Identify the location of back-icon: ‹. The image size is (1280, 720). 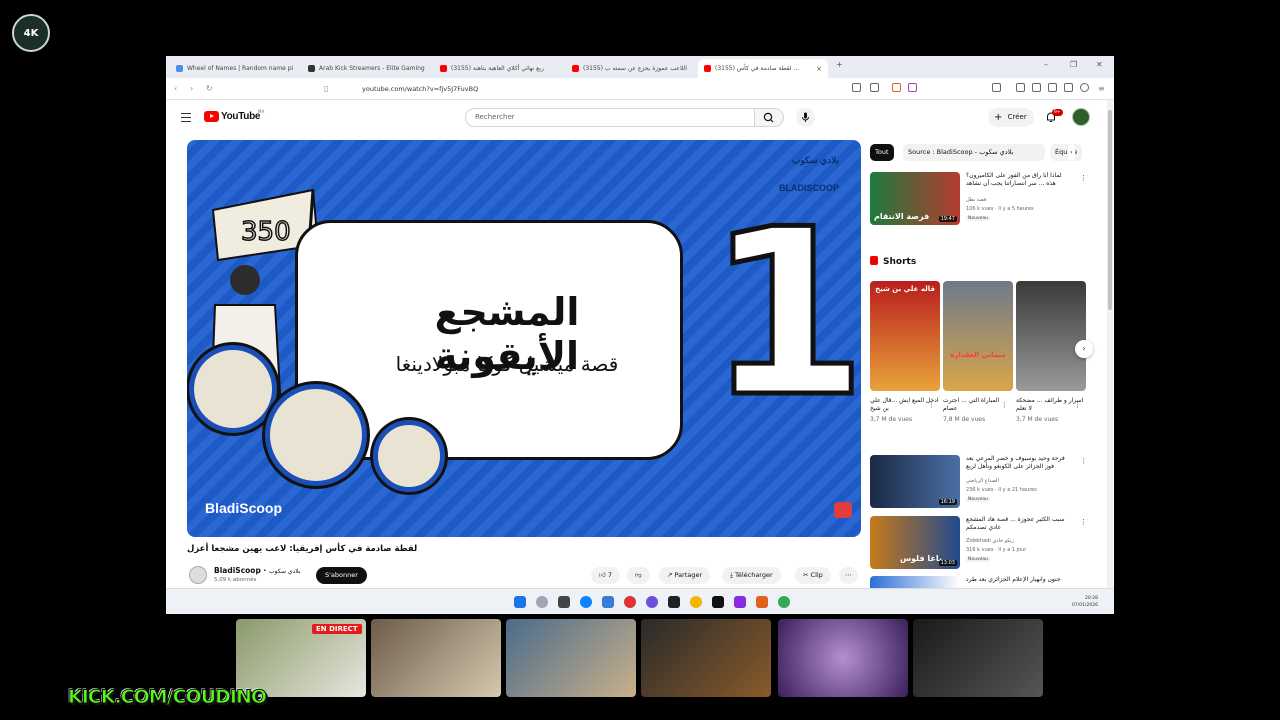
(175, 88).